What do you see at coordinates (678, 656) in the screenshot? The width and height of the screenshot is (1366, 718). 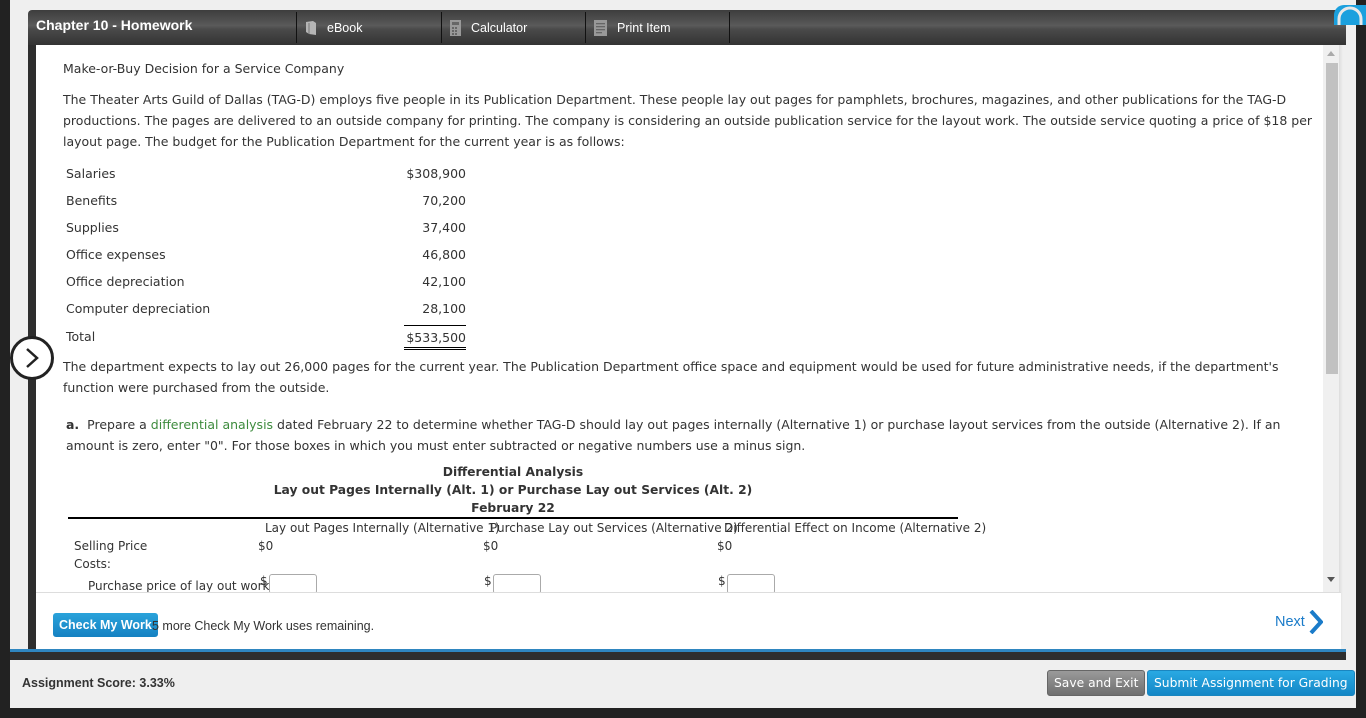 I see `divider-band` at bounding box center [678, 656].